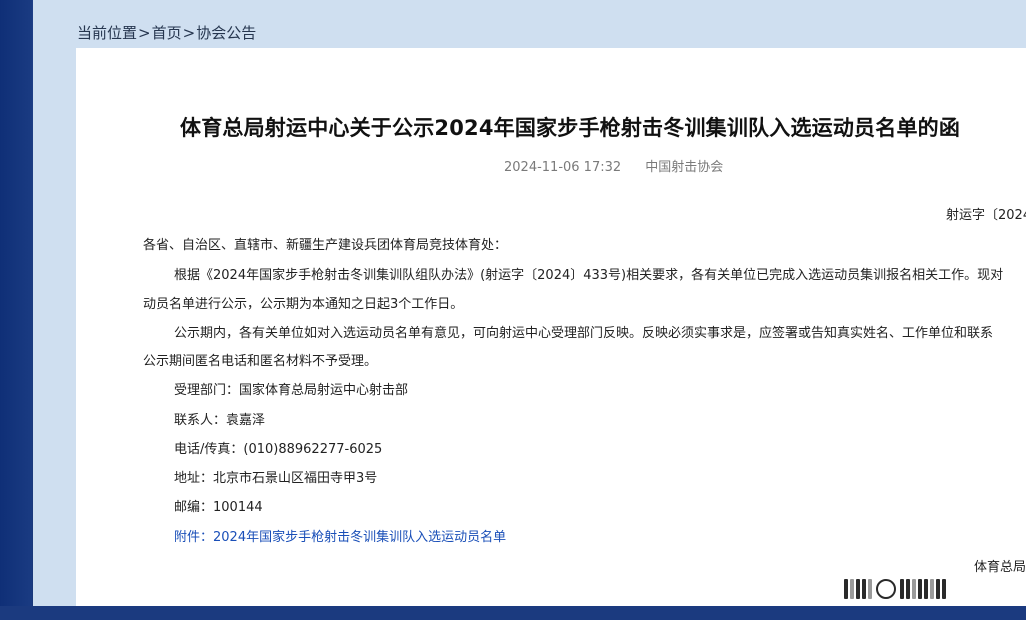 The height and width of the screenshot is (620, 1026). I want to click on article-title: 体育总局射运中心关于公示2024年国家步手枪射击冬训集训队入选运动员名单的函, so click(570, 128).